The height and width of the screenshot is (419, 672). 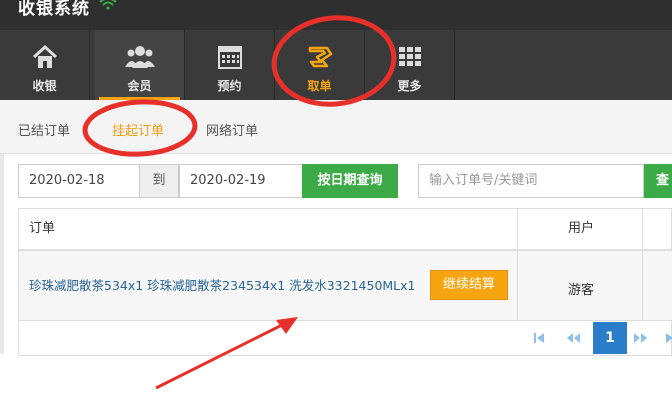 What do you see at coordinates (580, 228) in the screenshot?
I see `header-user: 用户` at bounding box center [580, 228].